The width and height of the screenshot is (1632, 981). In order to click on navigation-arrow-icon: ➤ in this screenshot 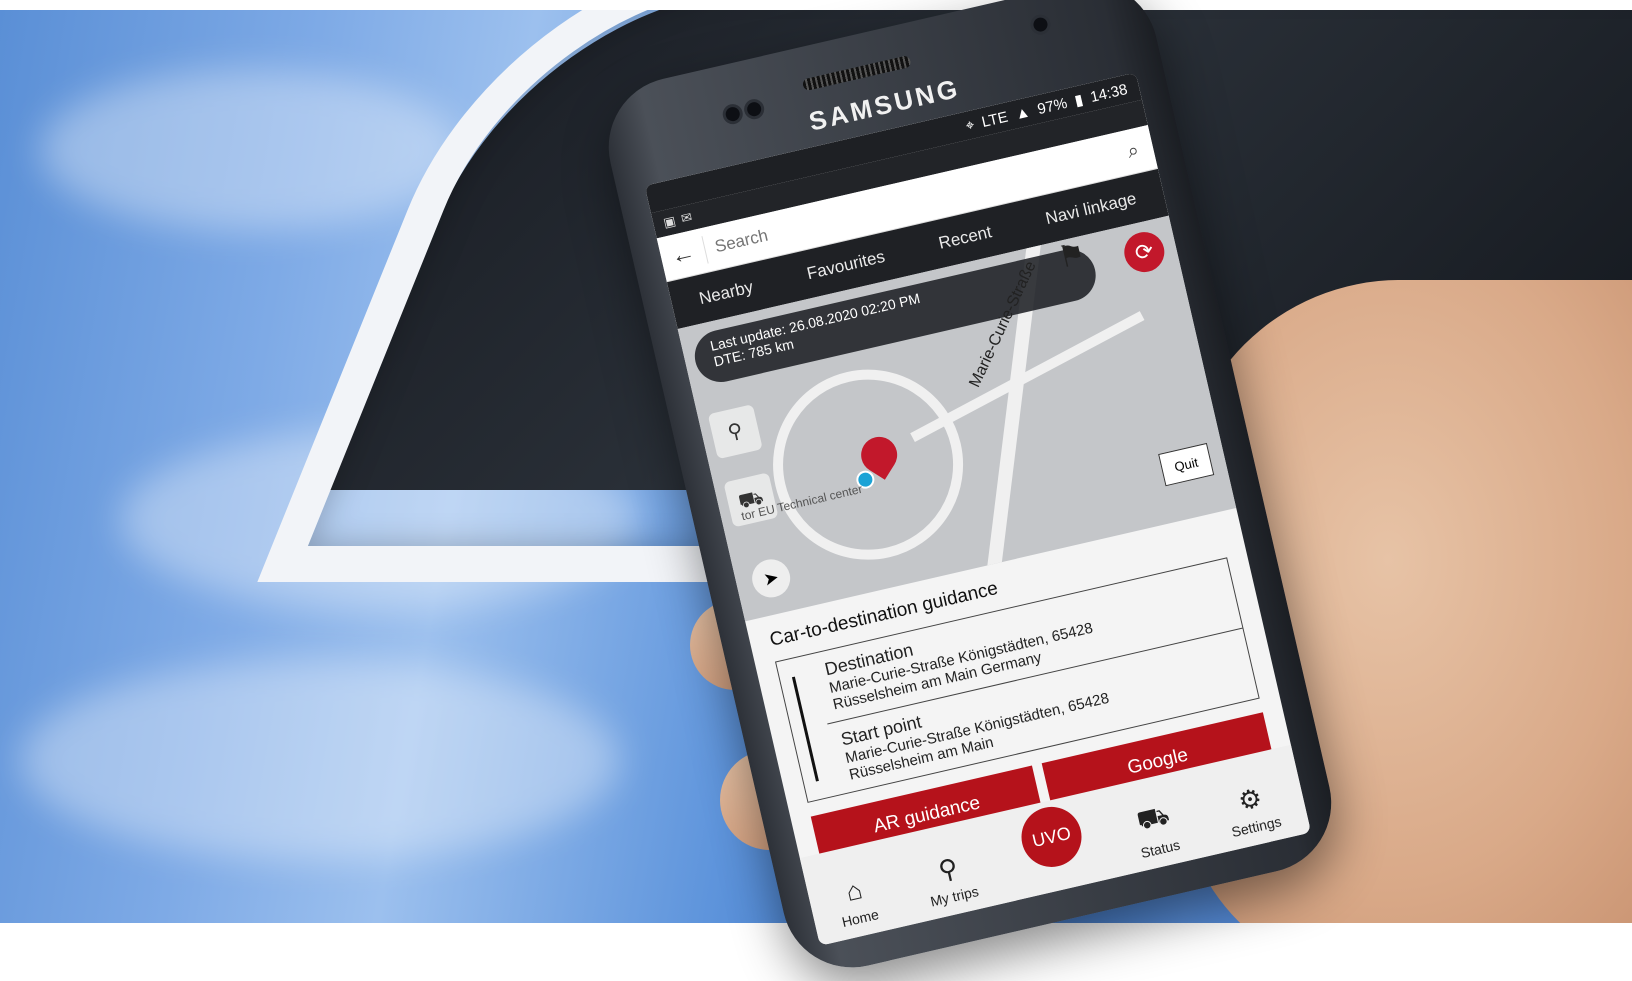, I will do `click(771, 578)`.